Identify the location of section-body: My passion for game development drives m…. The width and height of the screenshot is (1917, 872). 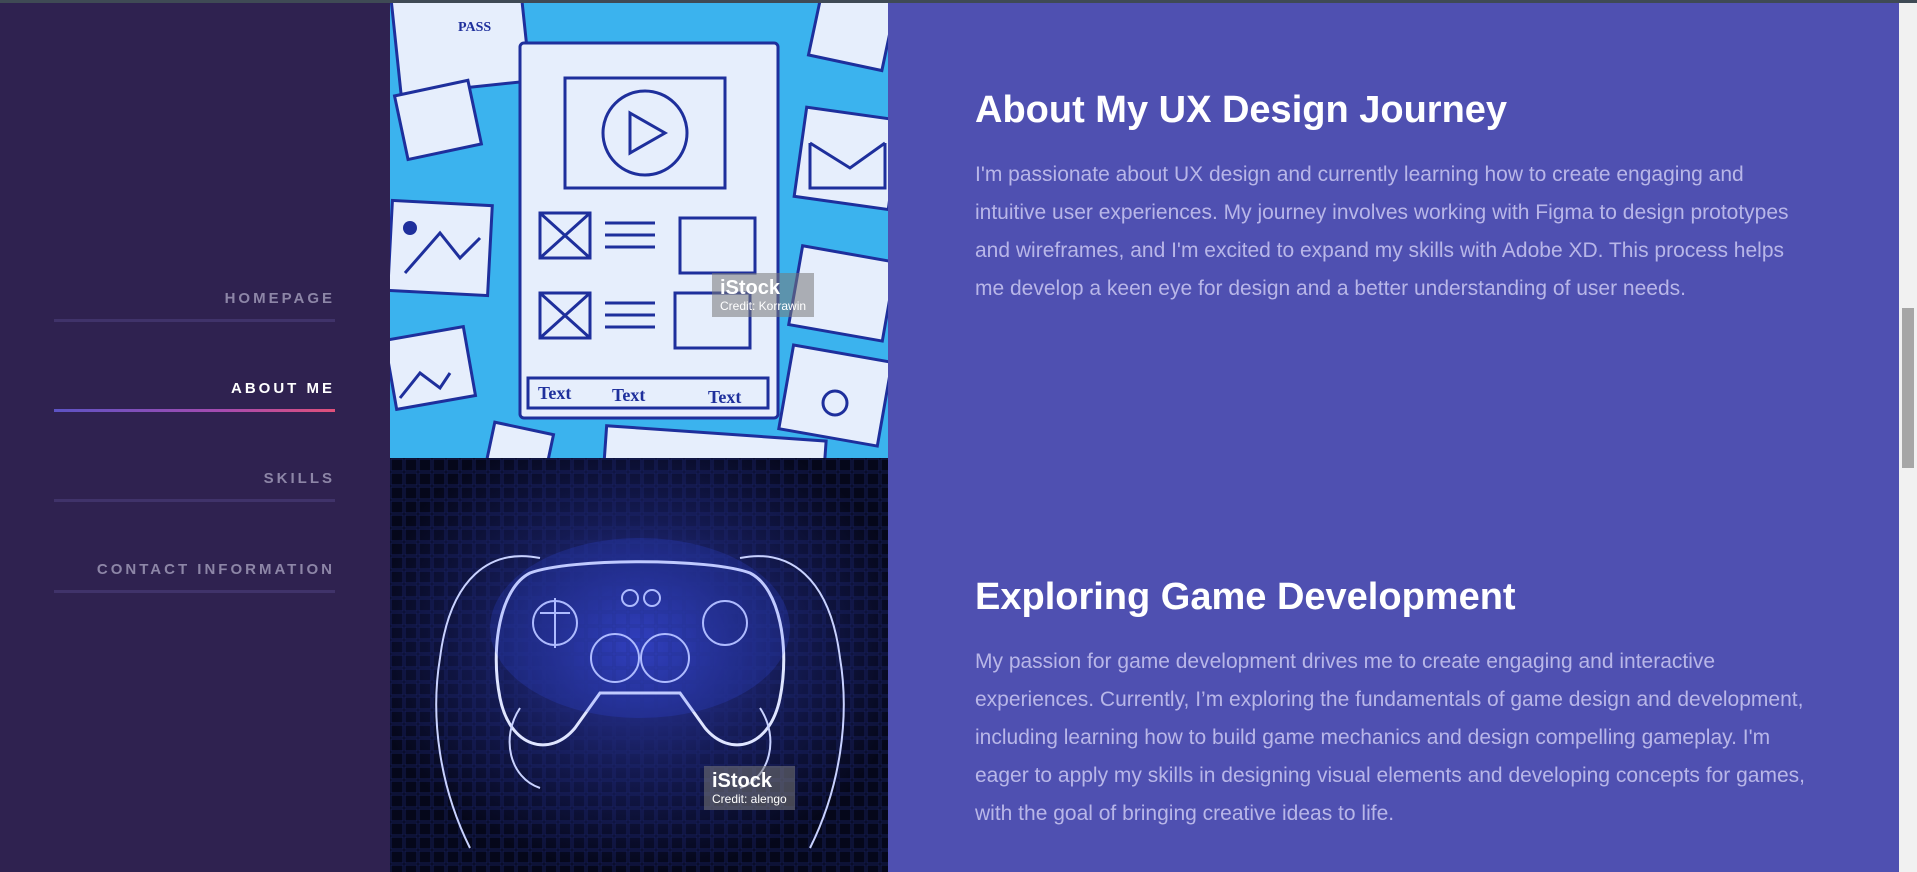
(1390, 737).